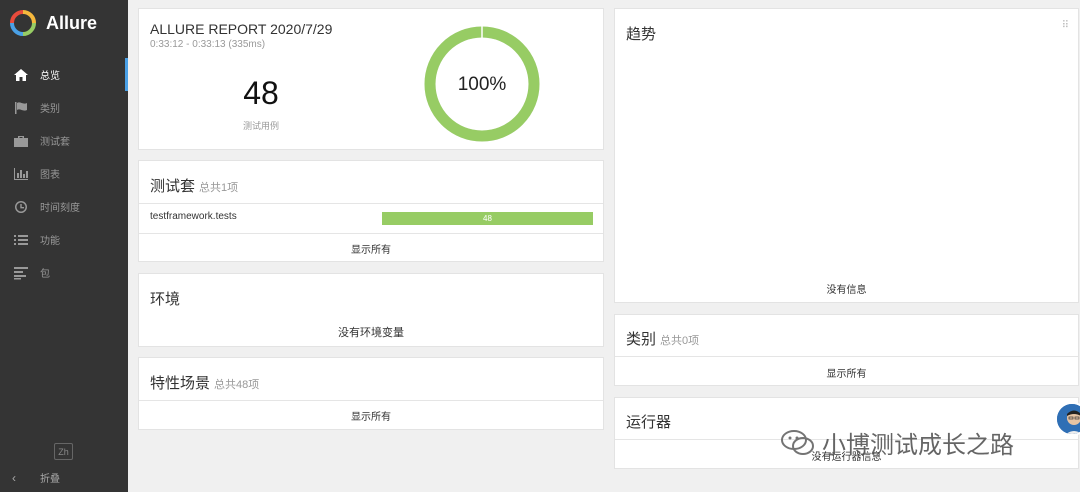 The height and width of the screenshot is (492, 1080). Describe the element at coordinates (72, 22) in the screenshot. I see `app-name: Allure` at that location.